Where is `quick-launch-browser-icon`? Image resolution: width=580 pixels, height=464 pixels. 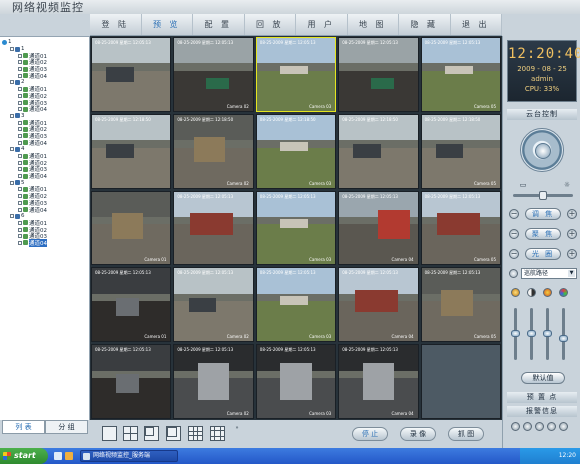 quick-launch-browser-icon is located at coordinates (69, 456).